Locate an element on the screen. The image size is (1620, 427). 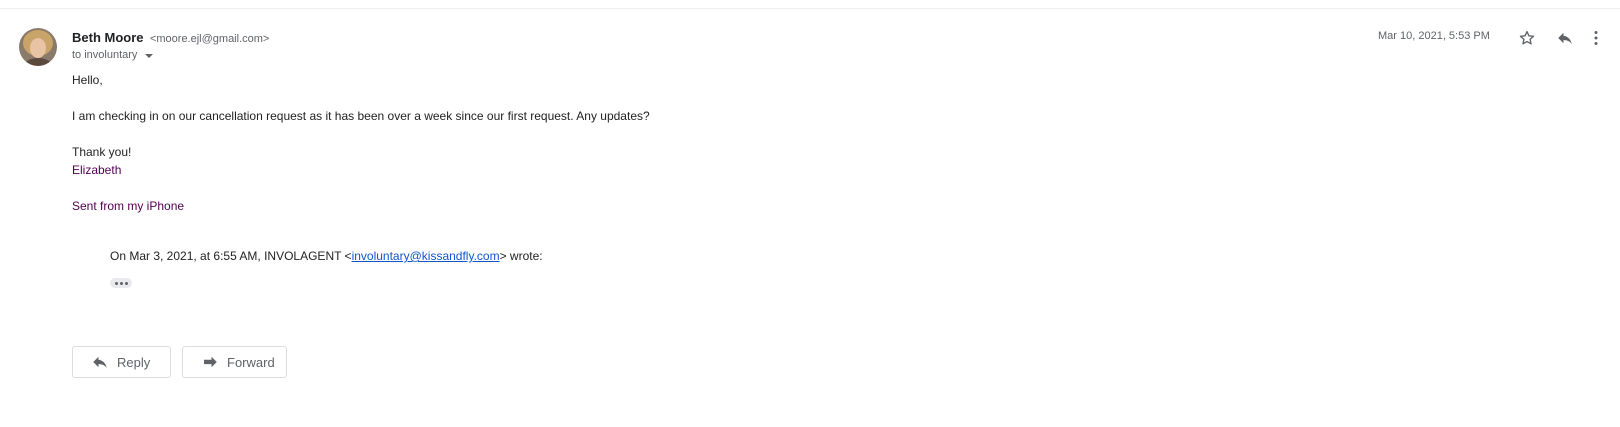
signature-name: Elizabeth is located at coordinates (97, 170).